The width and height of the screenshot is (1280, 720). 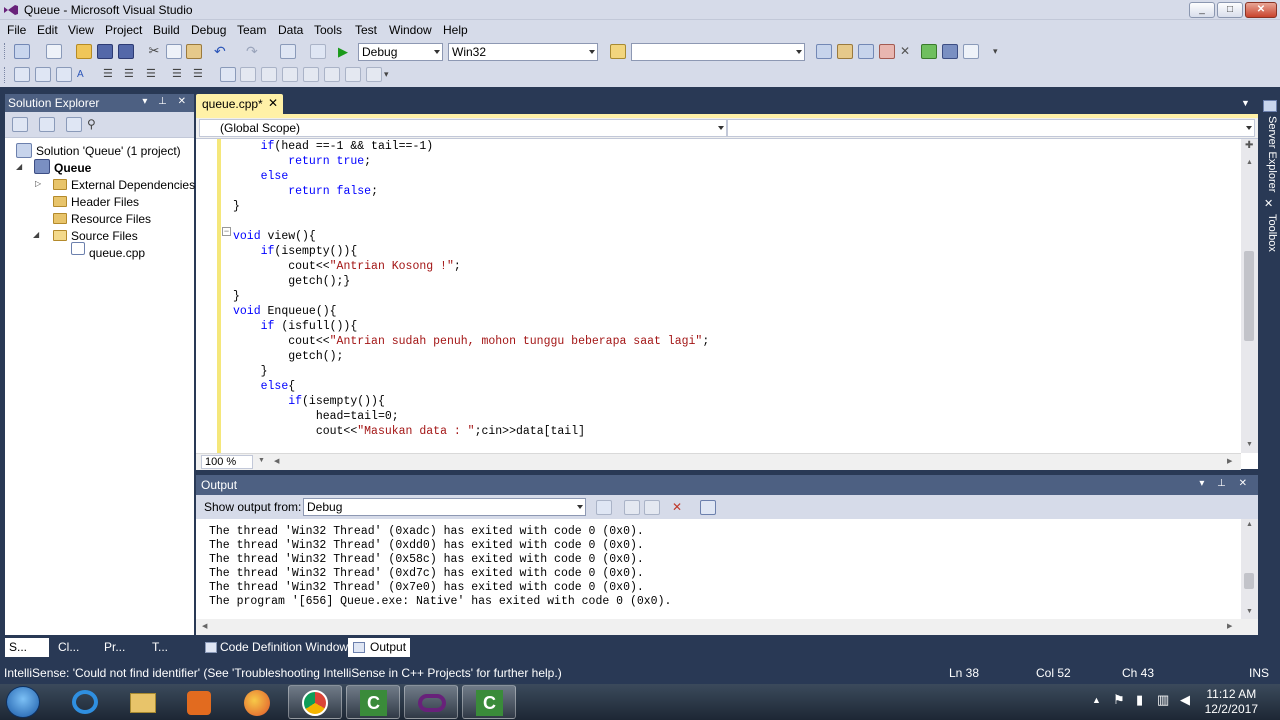 What do you see at coordinates (1245, 103) in the screenshot?
I see `active-files-dropdown-icon: ▼` at bounding box center [1245, 103].